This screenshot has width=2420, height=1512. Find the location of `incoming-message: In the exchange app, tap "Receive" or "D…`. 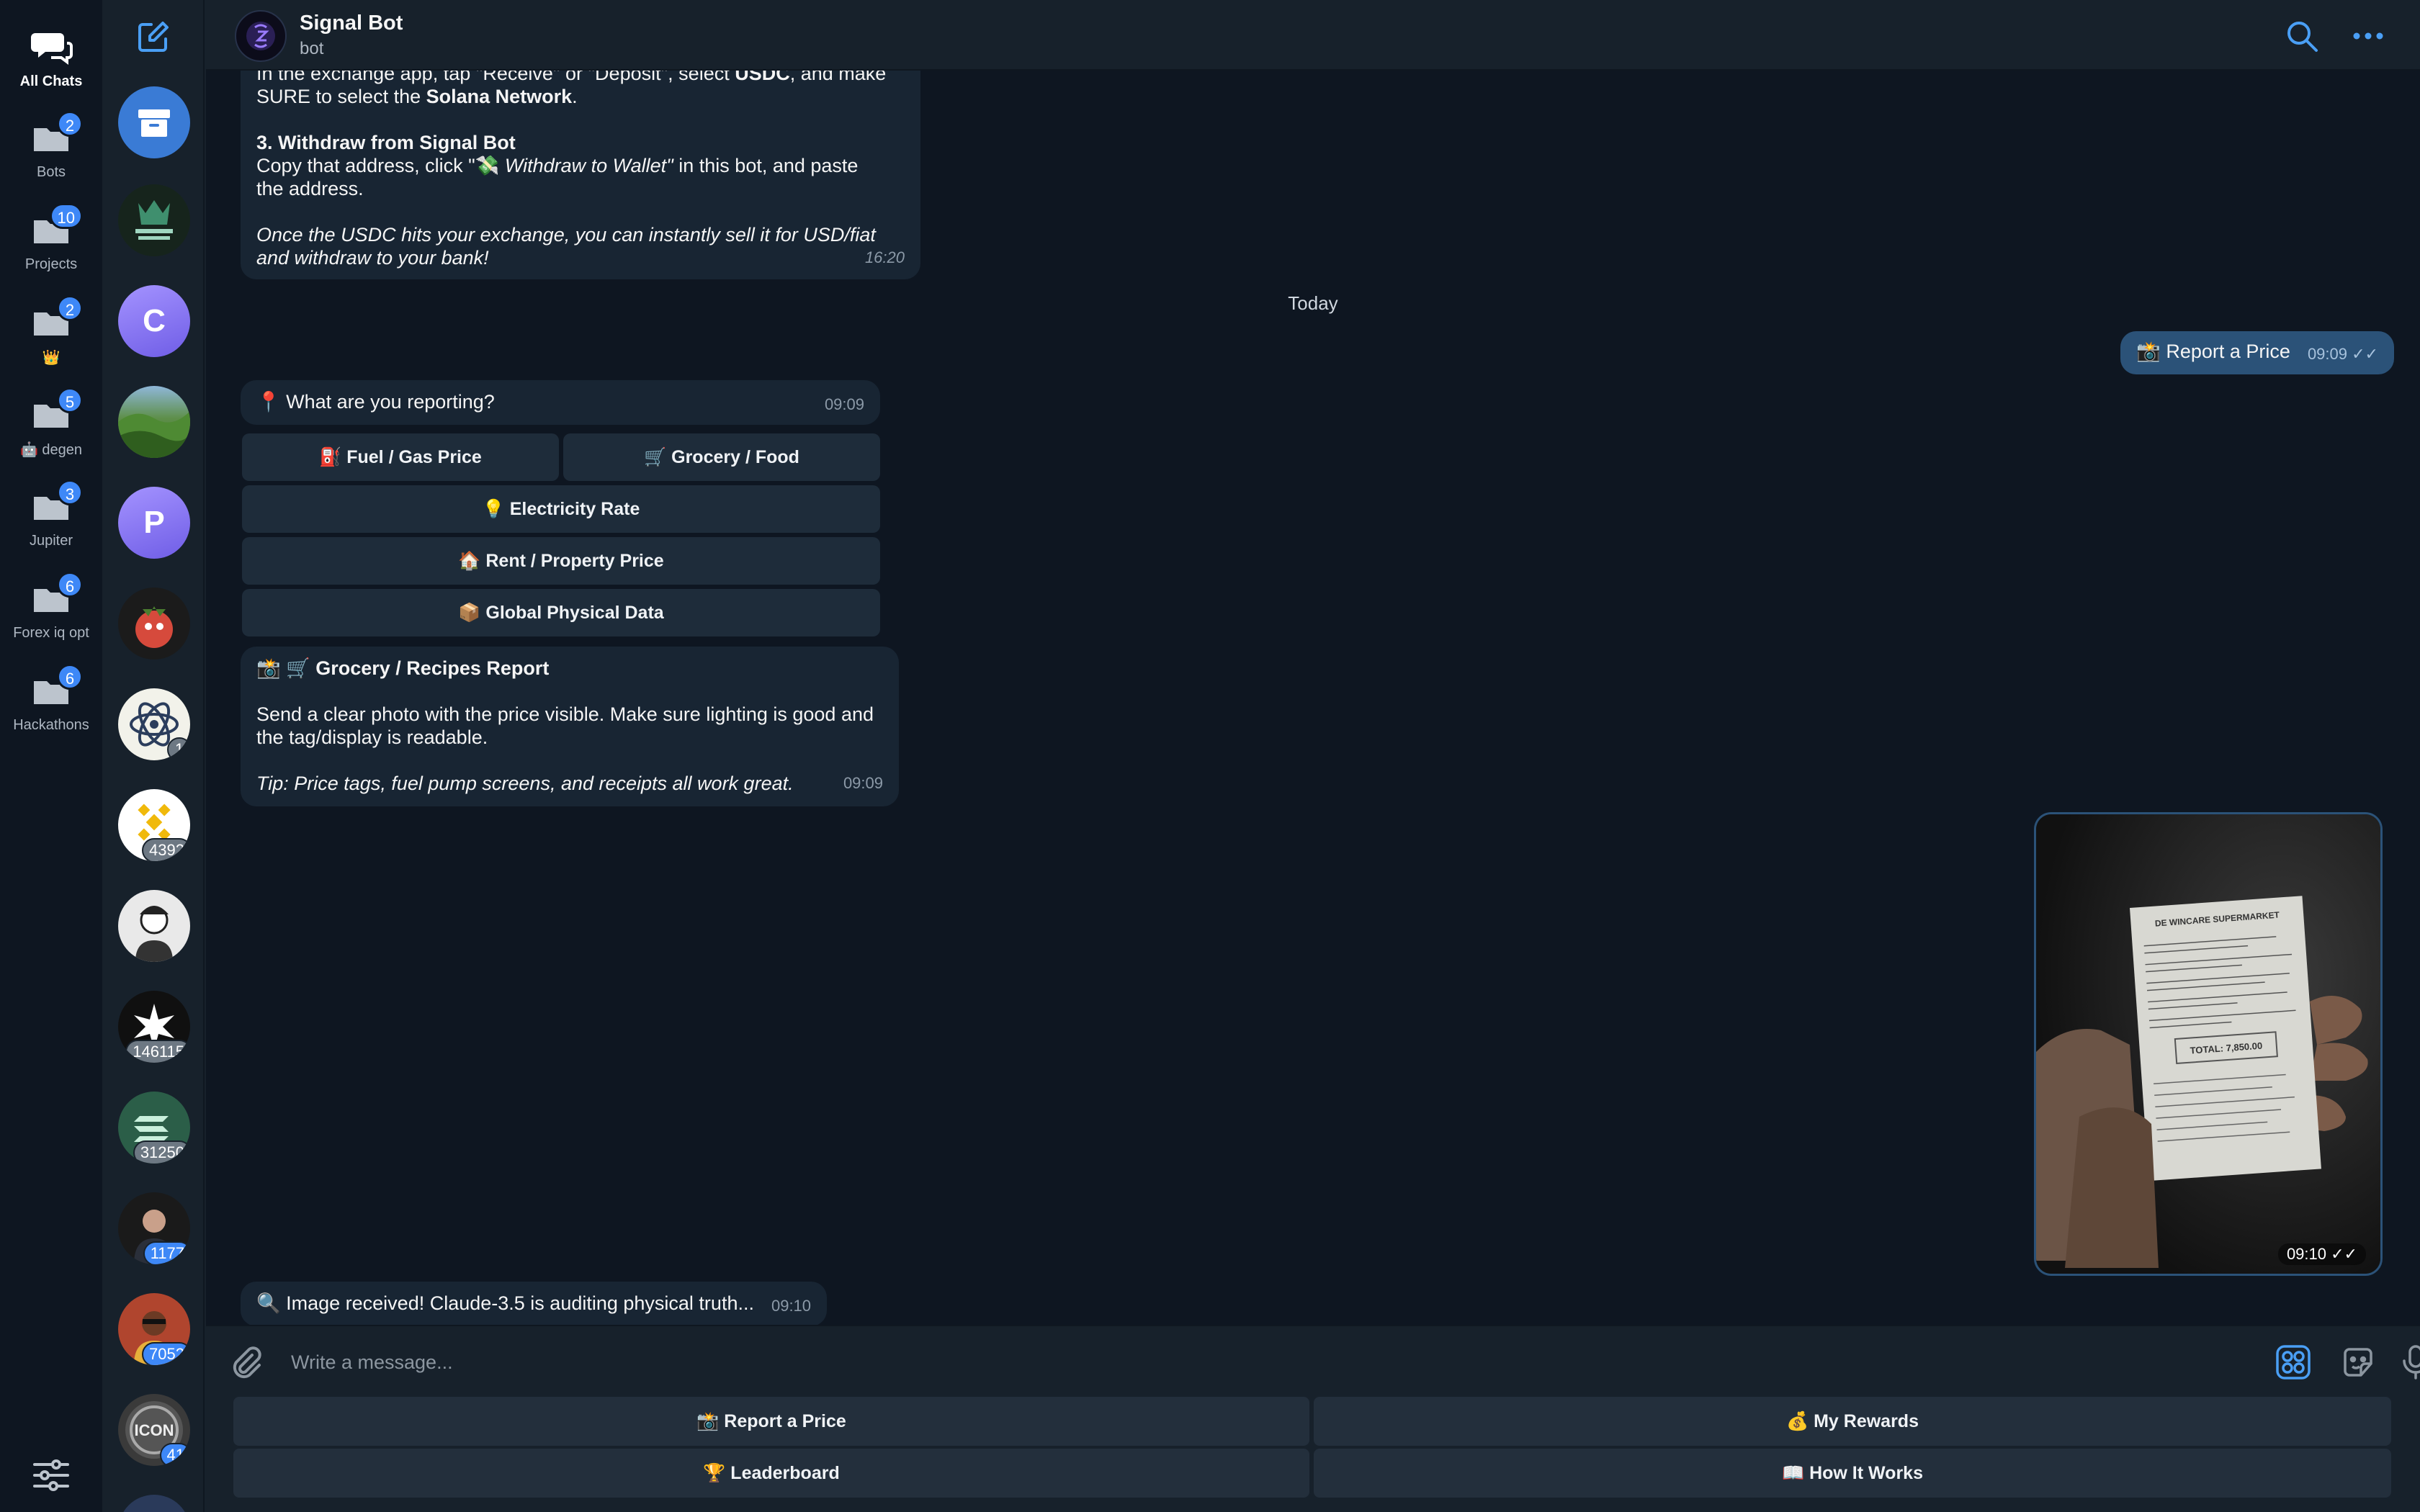

incoming-message: In the exchange app, tap "Receive" or "D… is located at coordinates (580, 175).